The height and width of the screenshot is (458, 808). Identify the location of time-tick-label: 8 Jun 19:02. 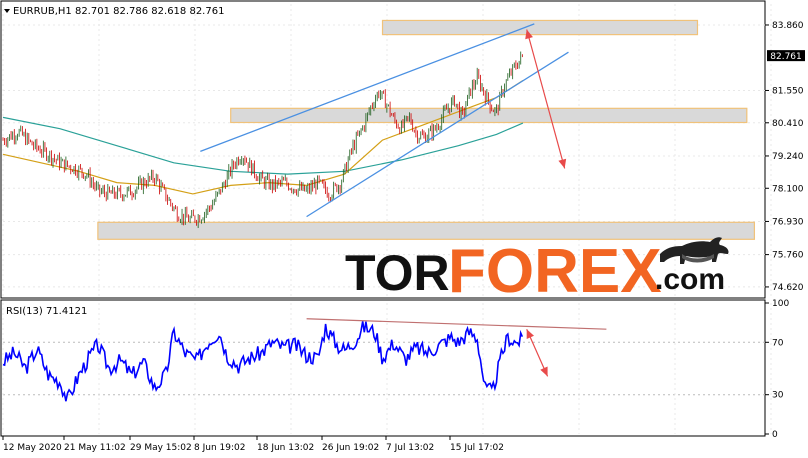
(219, 448).